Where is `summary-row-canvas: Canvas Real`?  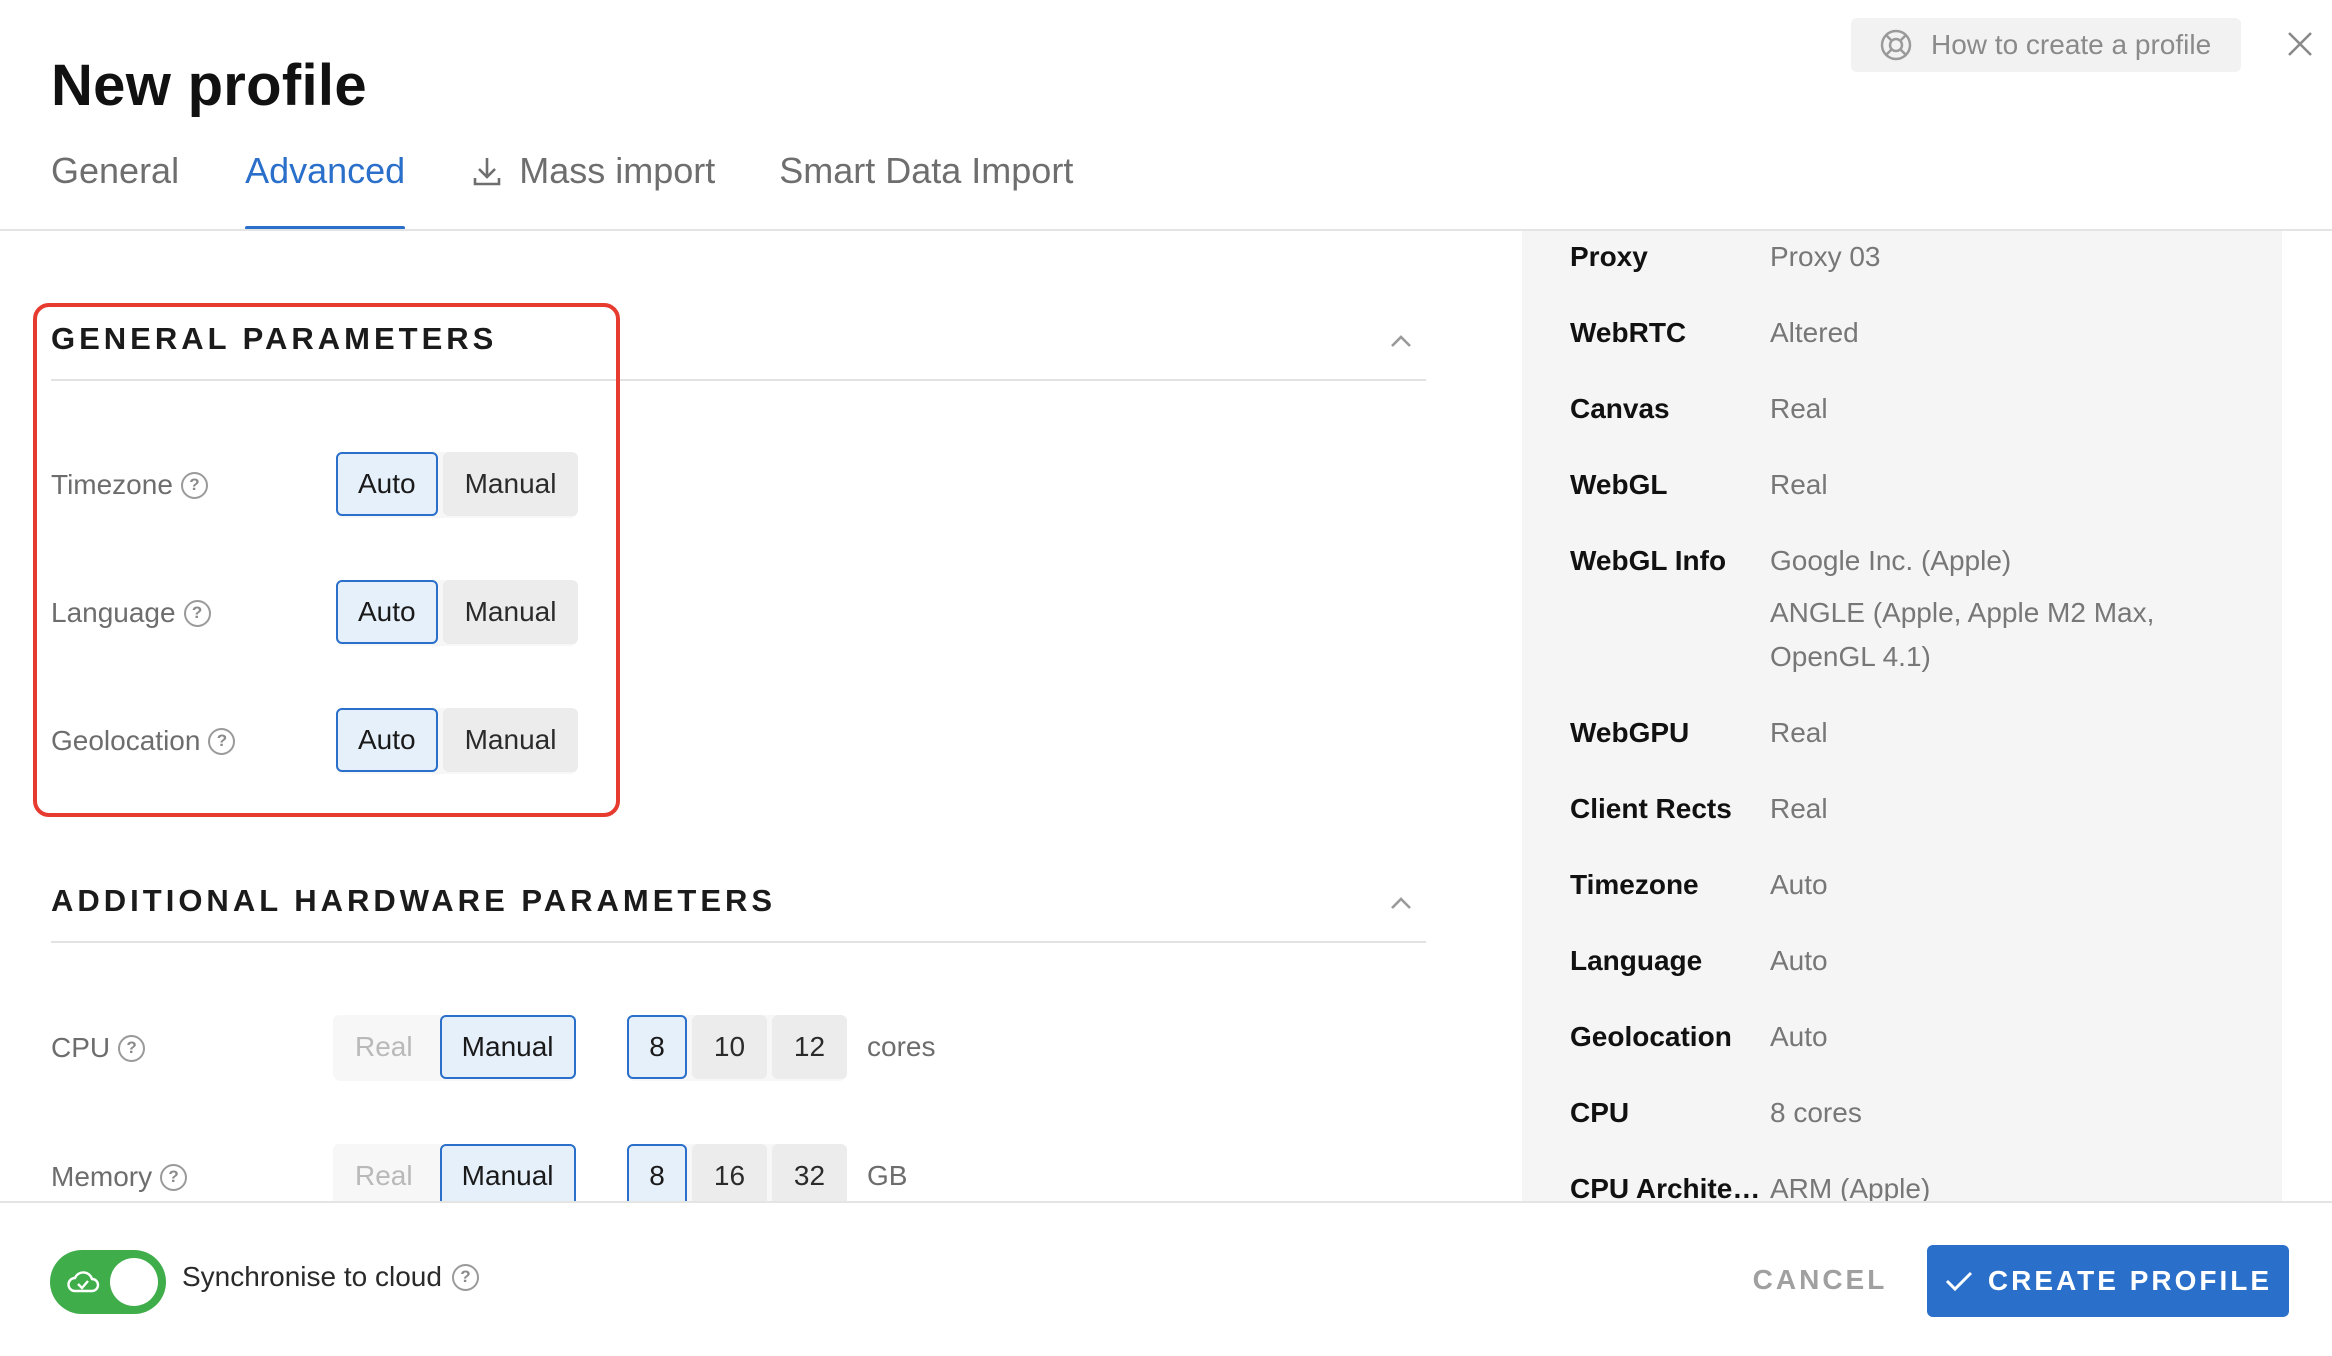 summary-row-canvas: Canvas Real is located at coordinates (1699, 408).